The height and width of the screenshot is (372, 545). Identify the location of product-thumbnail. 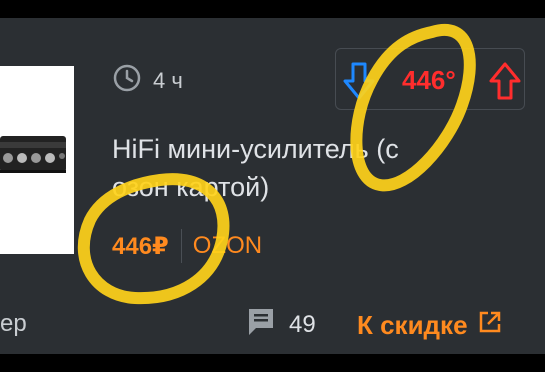
(37, 160).